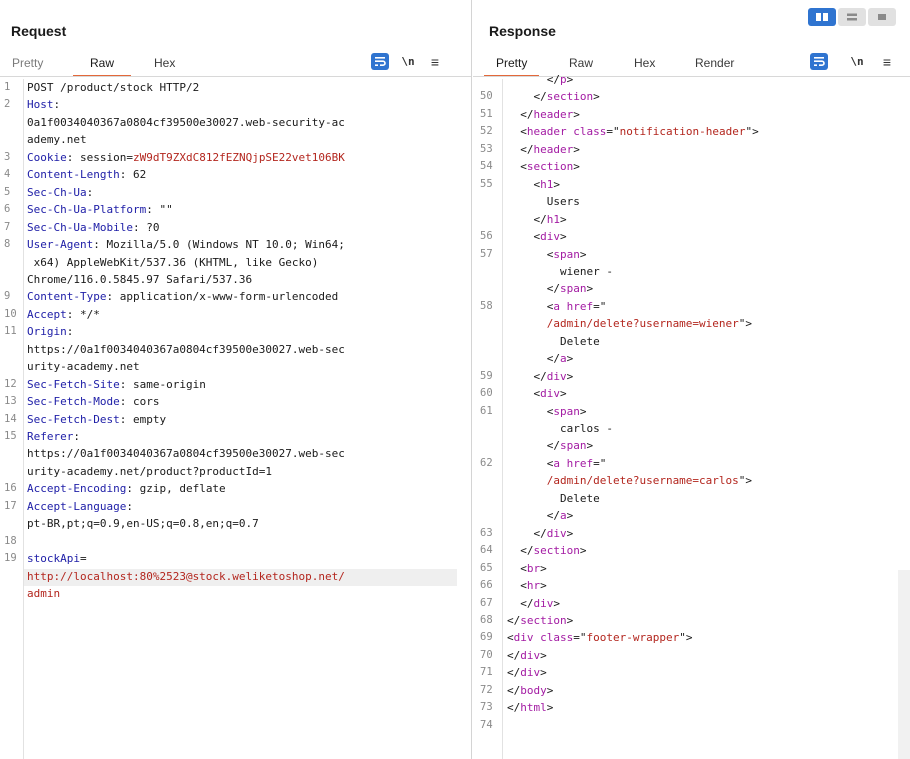 This screenshot has width=910, height=759. I want to click on code-token: Host, so click(40, 105).